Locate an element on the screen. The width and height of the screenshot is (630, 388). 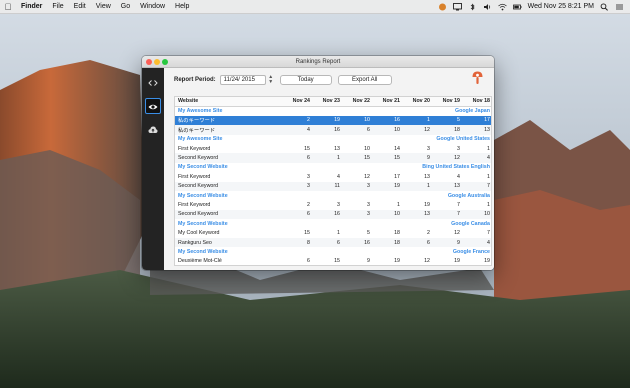
sidebar-code-button is located at coordinates (153, 83).